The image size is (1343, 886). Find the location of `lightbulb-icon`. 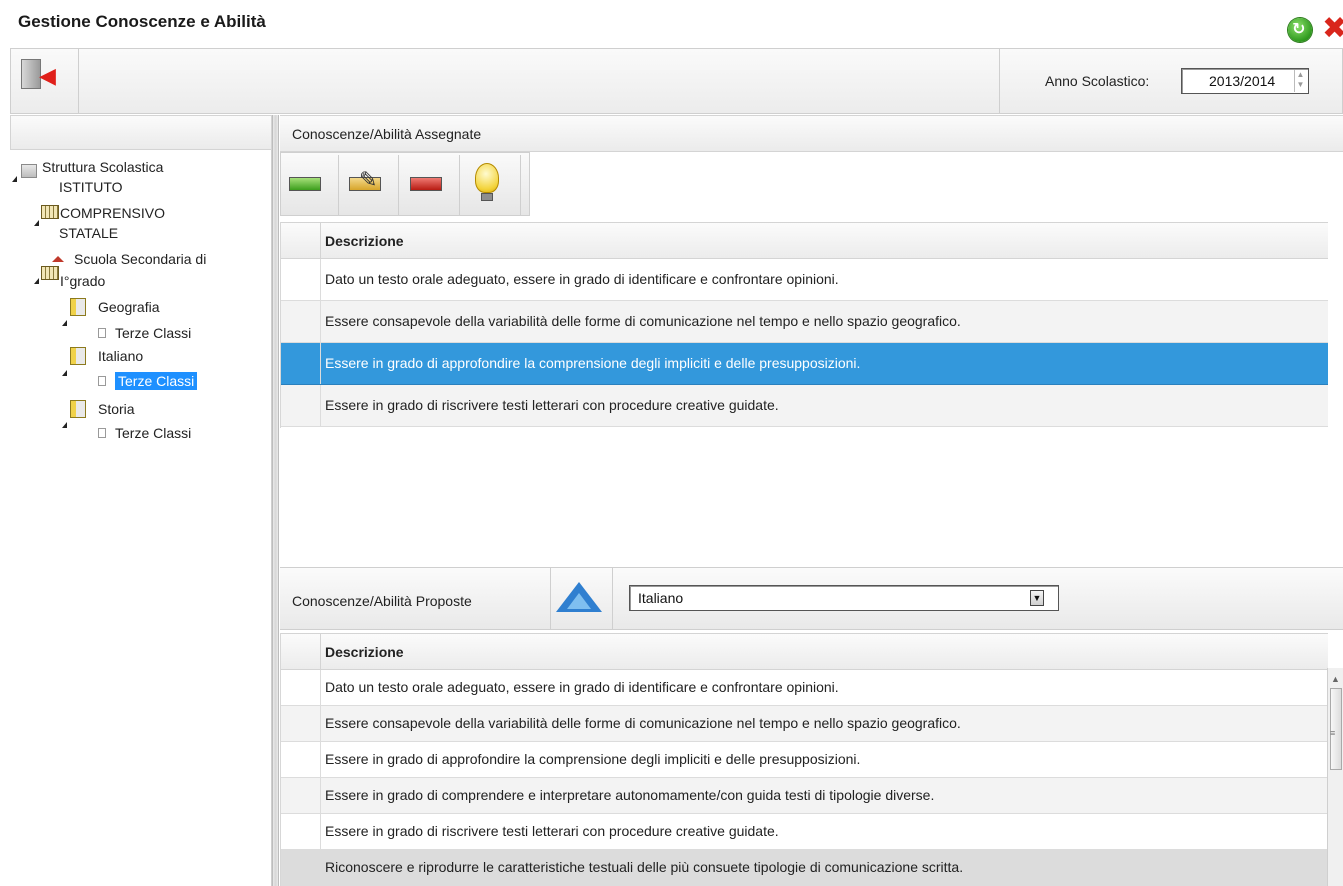

lightbulb-icon is located at coordinates (487, 178).